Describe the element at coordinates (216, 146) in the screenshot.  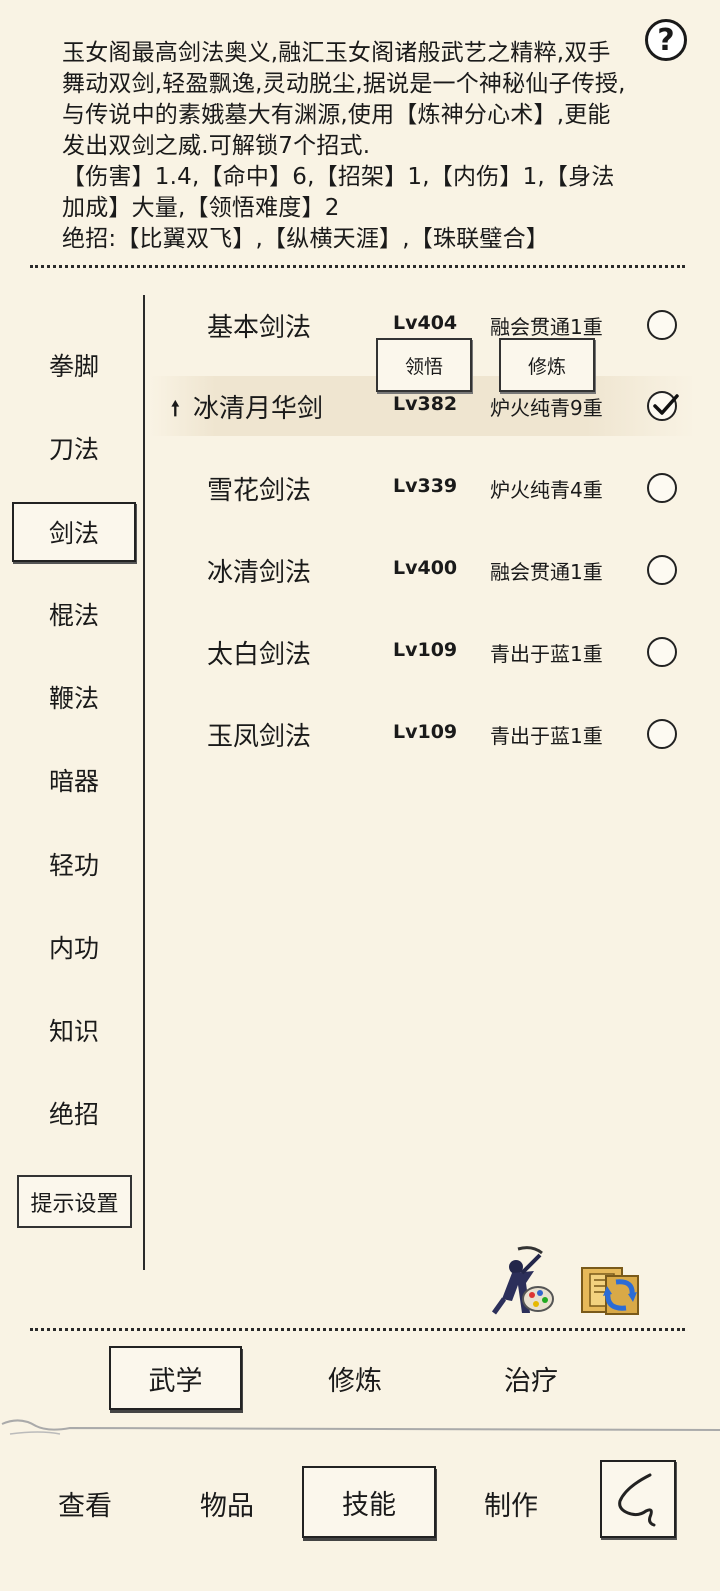
I see `description-line: 发出双剑之威.可解锁7个招式.` at that location.